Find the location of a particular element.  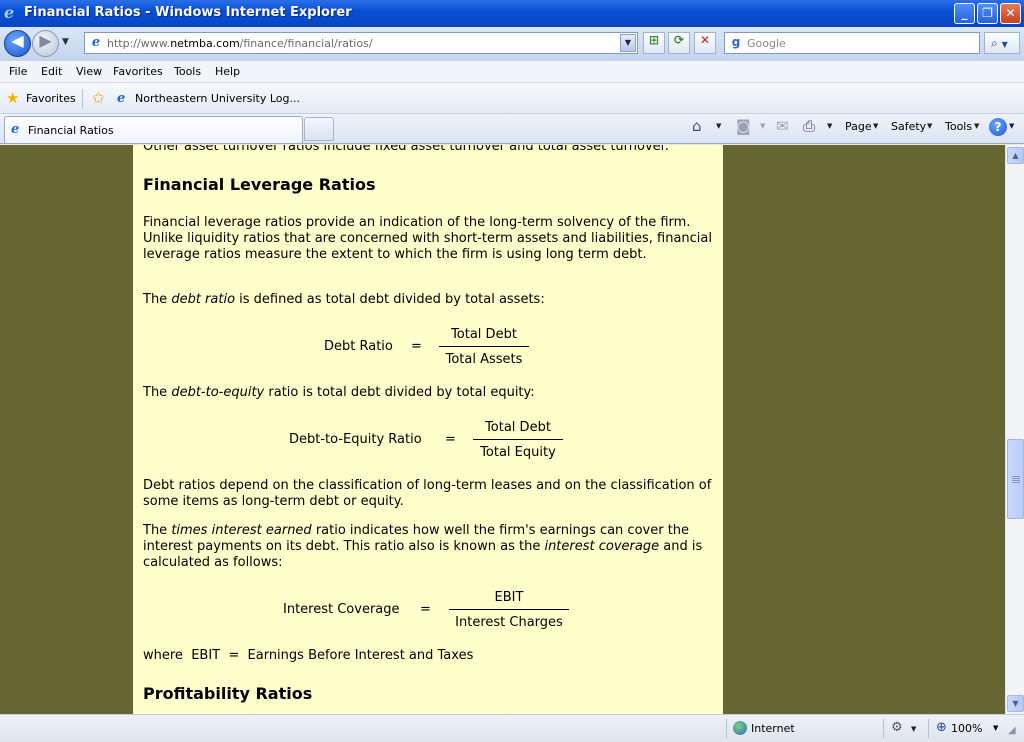

minimize-icon: _ is located at coordinates (964, 13).